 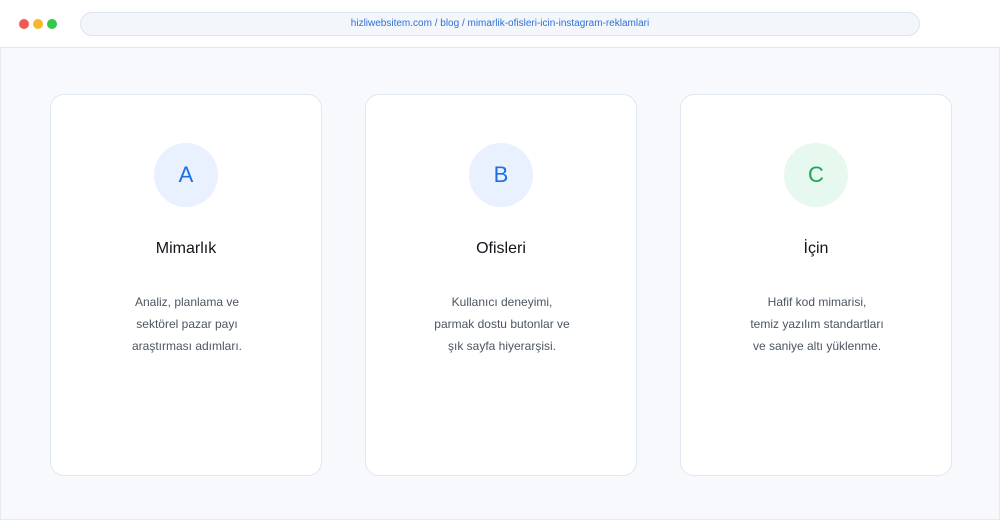 I want to click on card-description-line: parmak dostu butonlar ve, so click(x=502, y=324).